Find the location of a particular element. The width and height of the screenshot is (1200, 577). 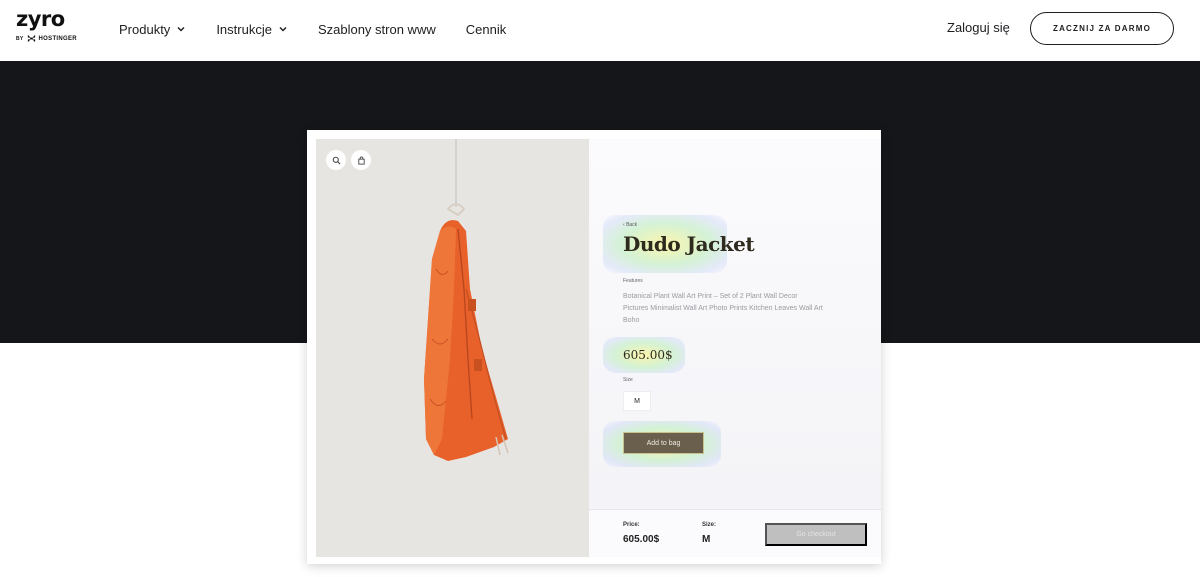

zoom-icon is located at coordinates (336, 160).